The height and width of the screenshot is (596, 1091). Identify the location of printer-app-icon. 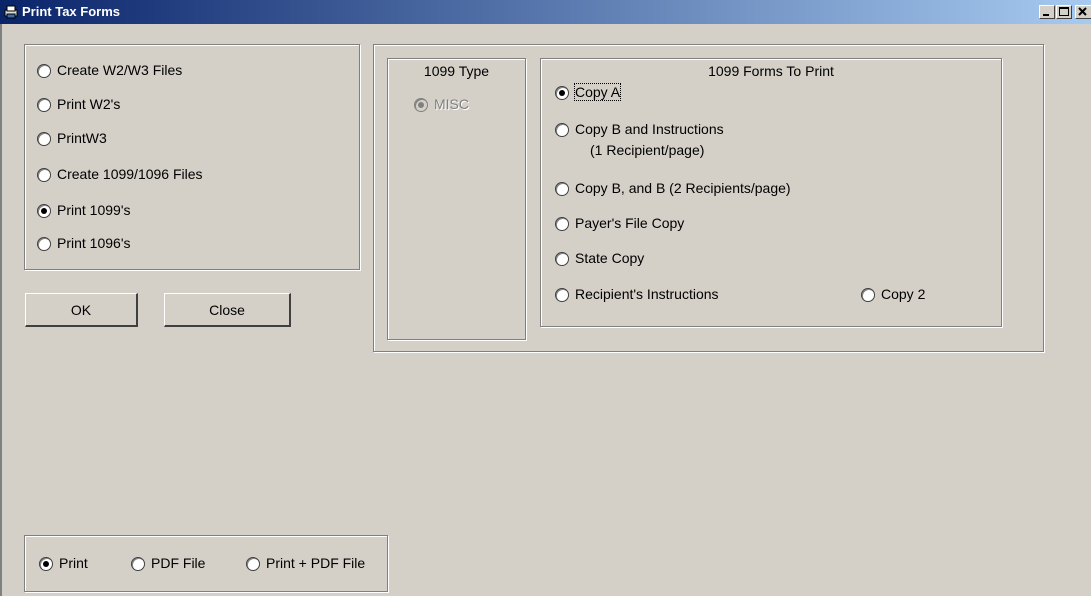
(11, 12).